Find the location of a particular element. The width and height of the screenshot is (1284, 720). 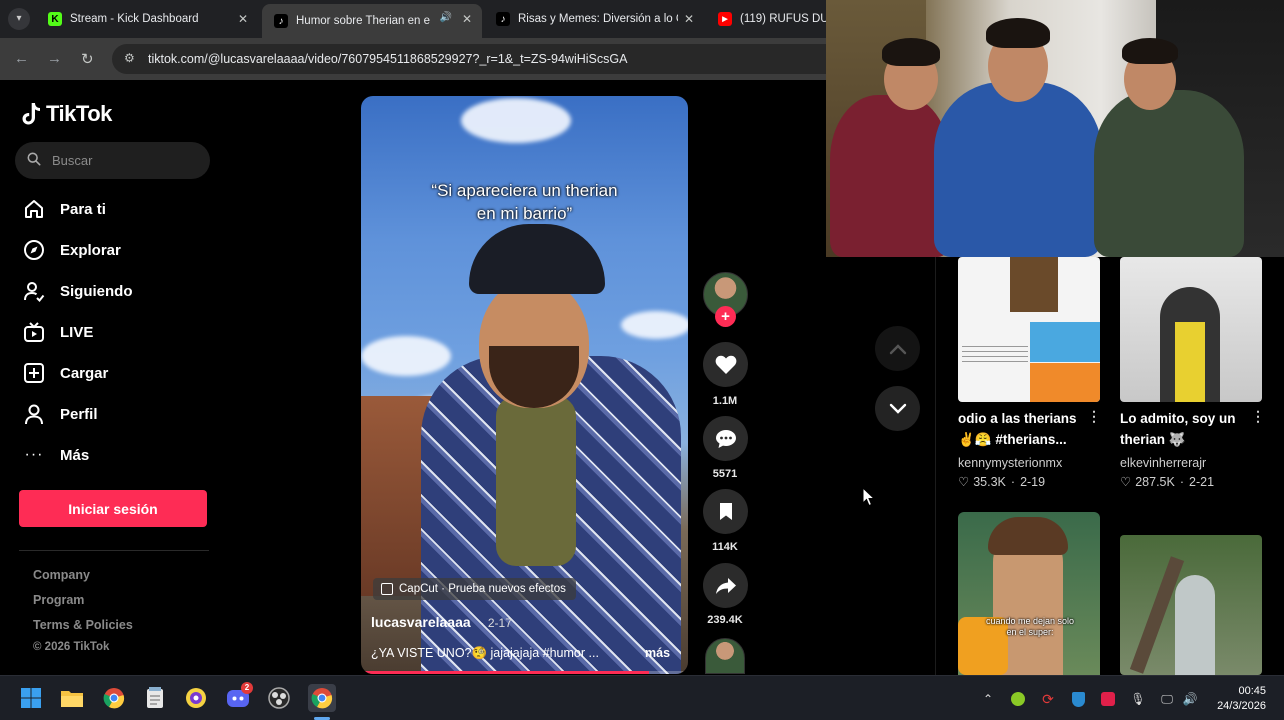

related-stats: ♡ 35.3K · 2-19 is located at coordinates (1001, 482).